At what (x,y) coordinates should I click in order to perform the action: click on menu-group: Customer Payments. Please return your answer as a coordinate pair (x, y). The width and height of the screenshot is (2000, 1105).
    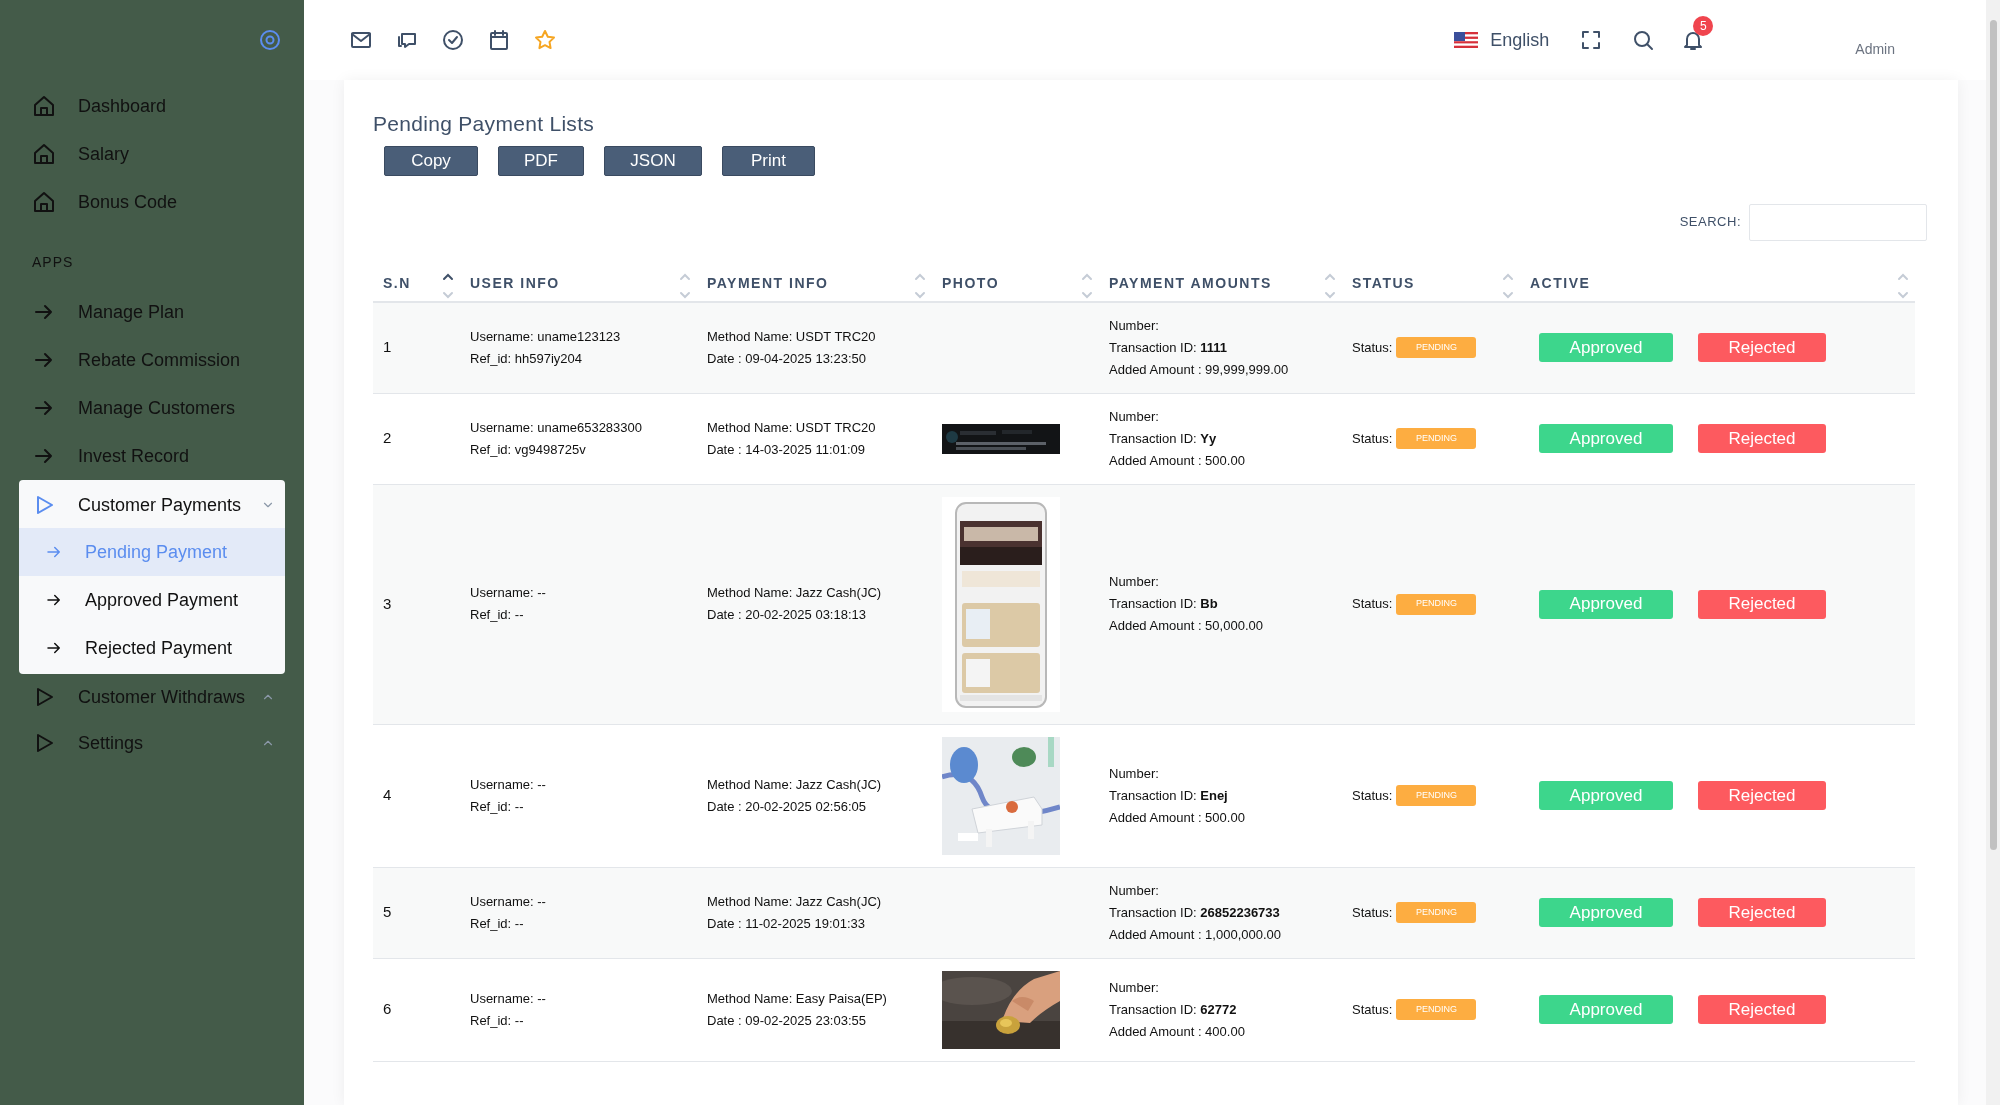
    Looking at the image, I should click on (152, 505).